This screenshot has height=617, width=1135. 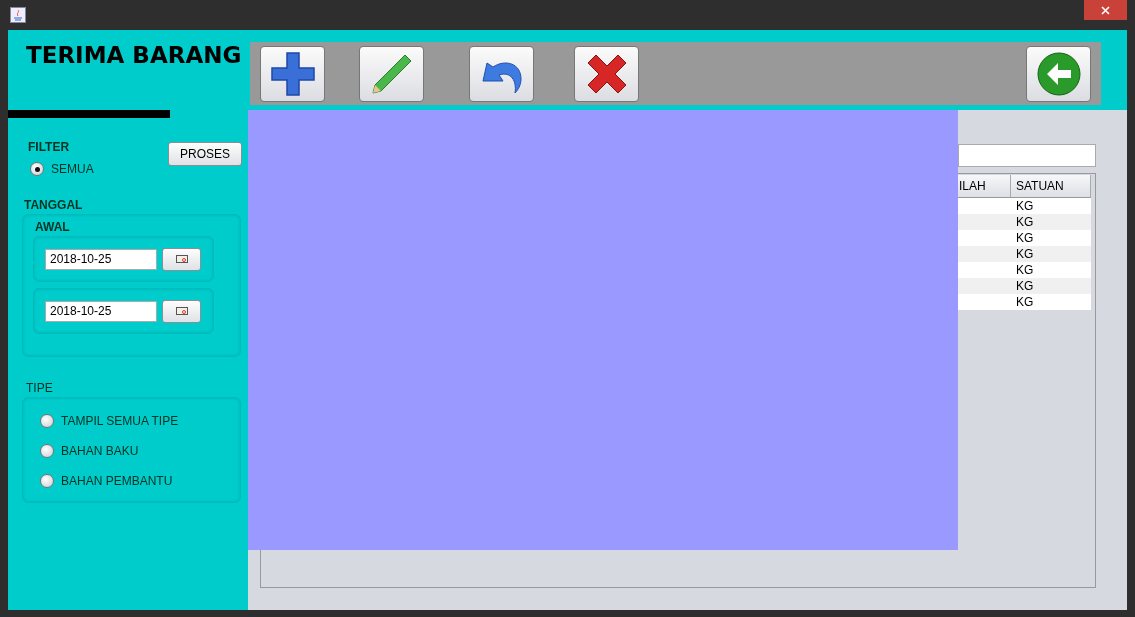 I want to click on close-button, so click(x=1105, y=10).